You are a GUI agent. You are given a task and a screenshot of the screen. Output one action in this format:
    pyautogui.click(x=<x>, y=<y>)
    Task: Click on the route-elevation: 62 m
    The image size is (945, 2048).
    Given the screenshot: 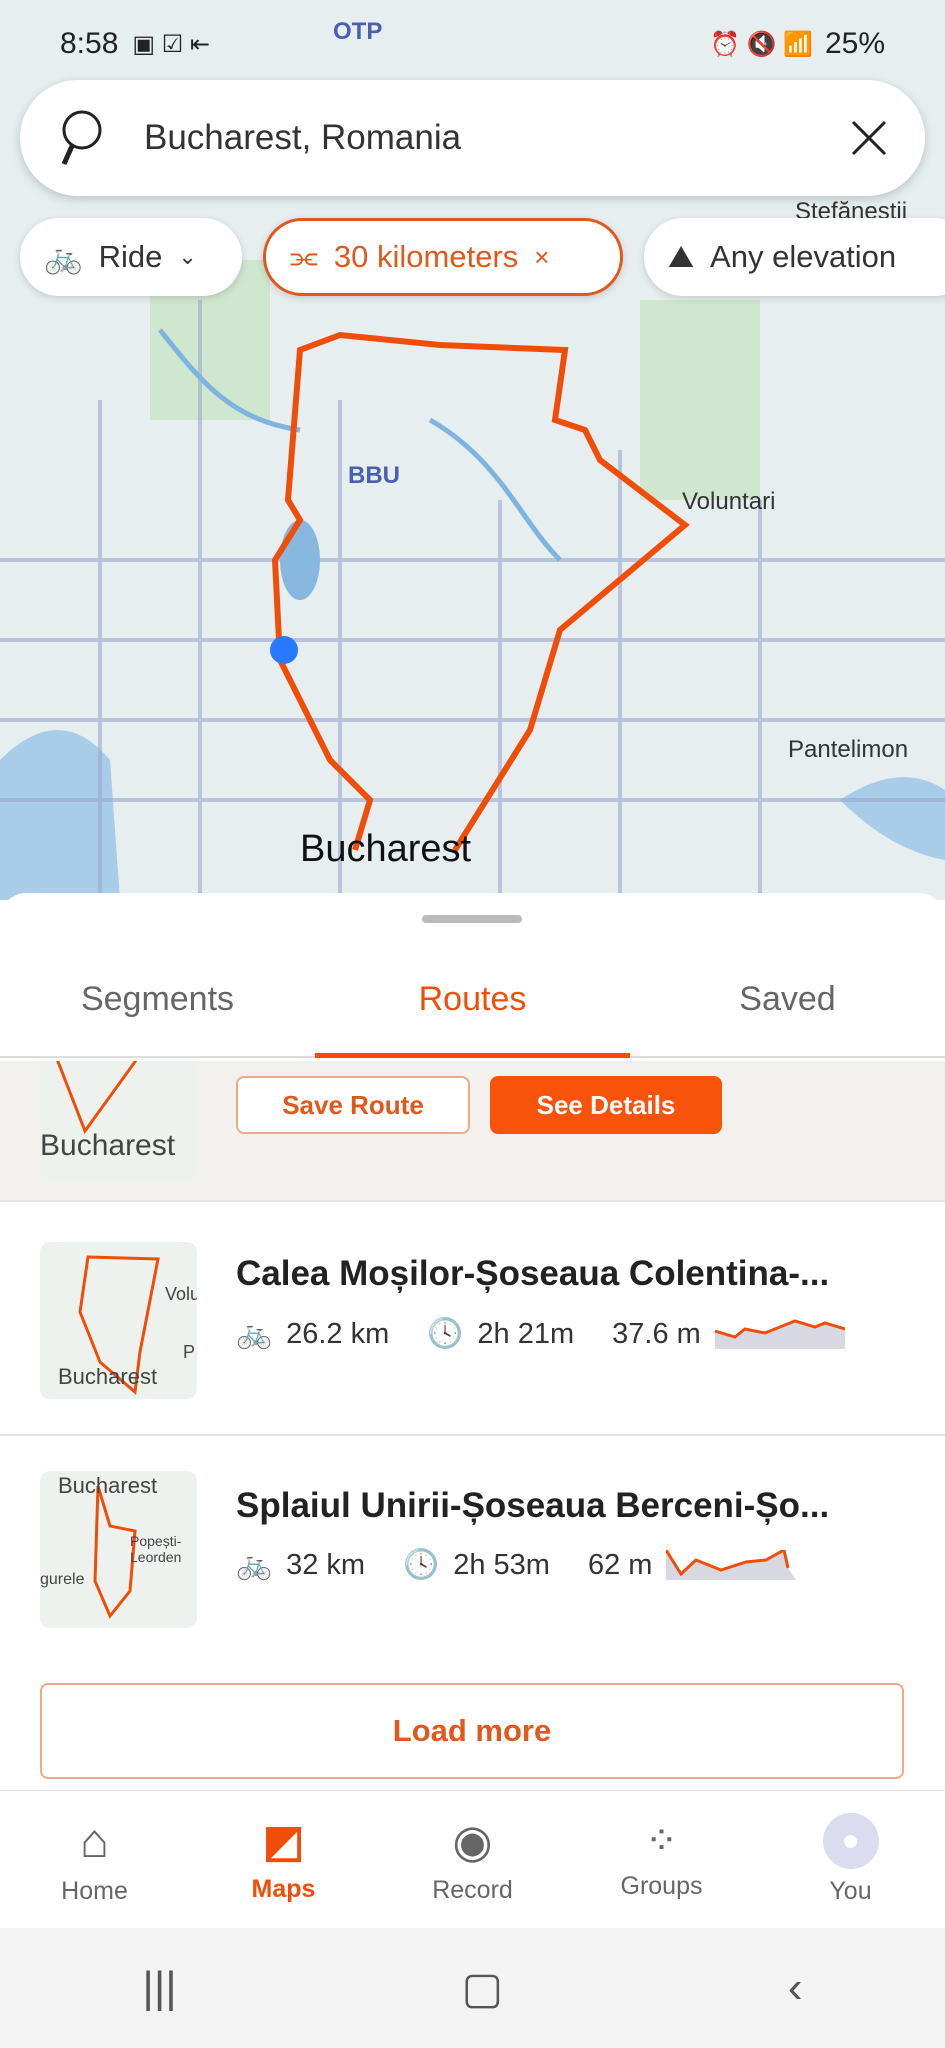 What is the action you would take?
    pyautogui.click(x=620, y=1564)
    